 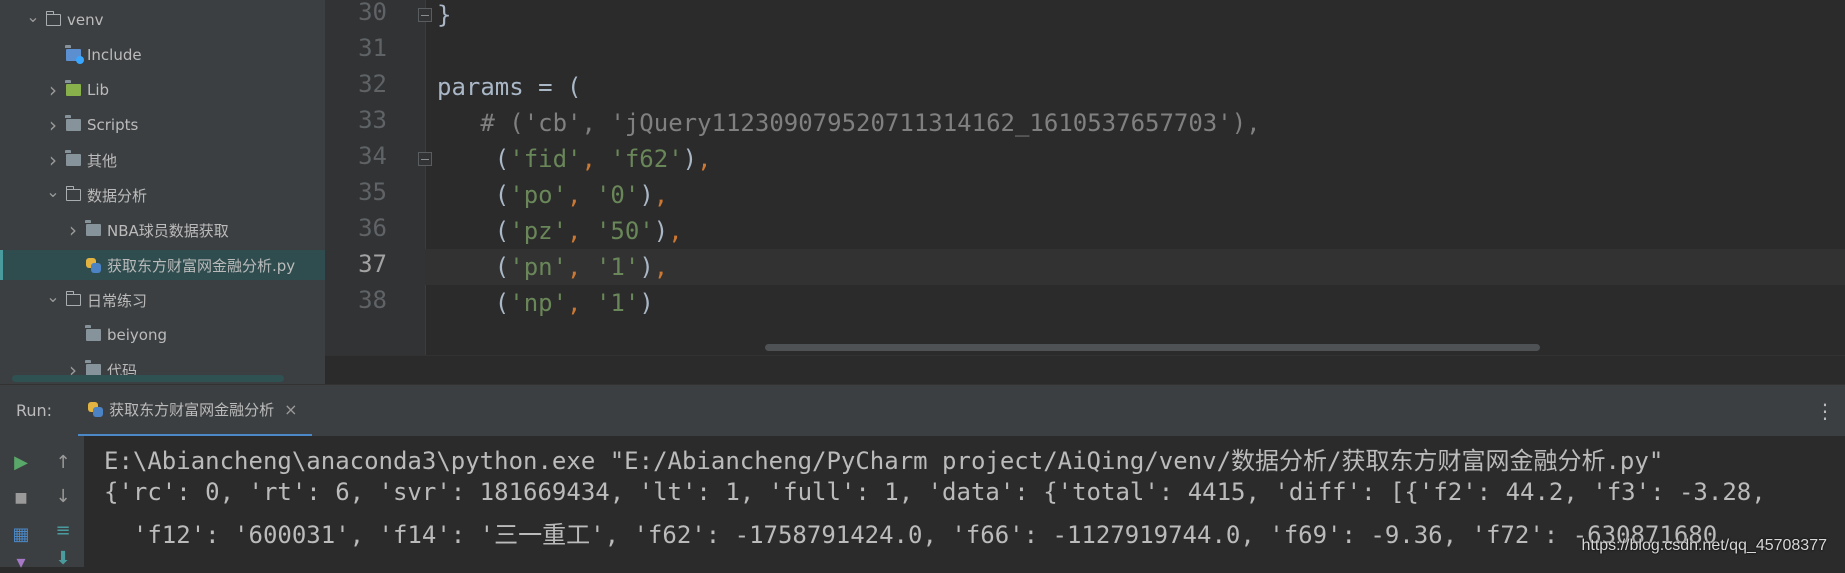 What do you see at coordinates (162, 335) in the screenshot?
I see `tree-item: beiyong` at bounding box center [162, 335].